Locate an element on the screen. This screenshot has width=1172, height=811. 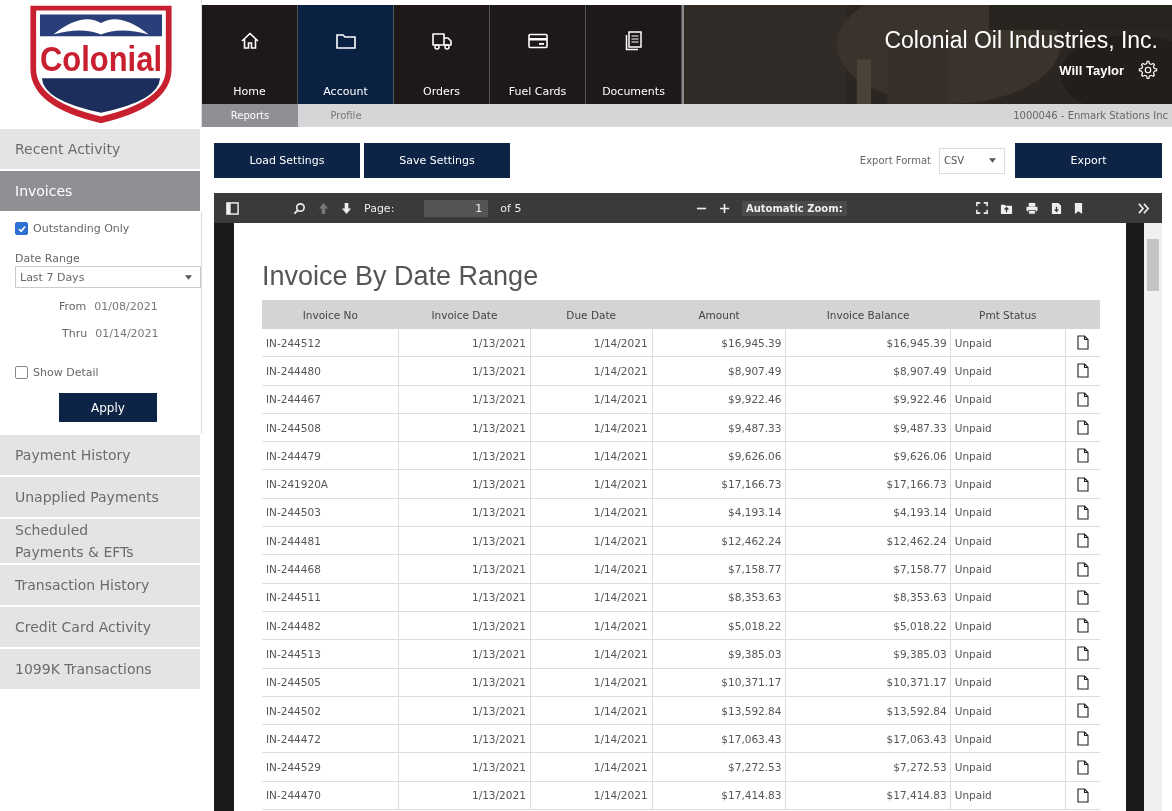
search-icon is located at coordinates (299, 208).